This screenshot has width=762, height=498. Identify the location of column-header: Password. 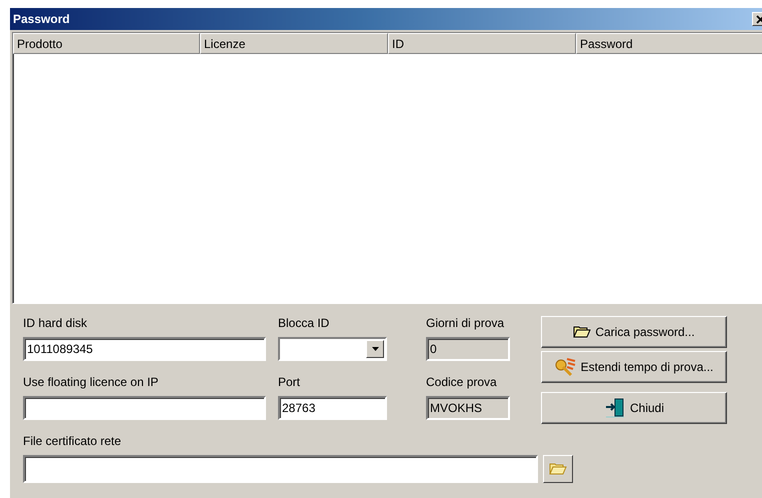
(669, 43).